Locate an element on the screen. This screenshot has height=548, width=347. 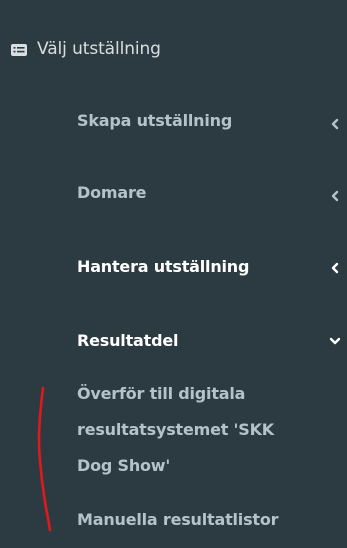
submenu-item-line: resultatsystemet 'SKK is located at coordinates (175, 429).